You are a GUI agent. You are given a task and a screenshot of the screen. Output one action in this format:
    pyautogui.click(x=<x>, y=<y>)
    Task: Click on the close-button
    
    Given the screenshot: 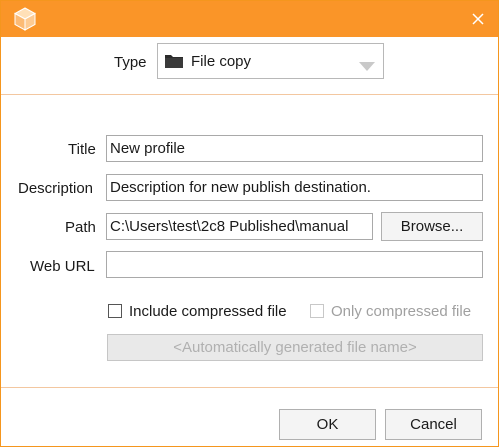 What is the action you would take?
    pyautogui.click(x=478, y=19)
    